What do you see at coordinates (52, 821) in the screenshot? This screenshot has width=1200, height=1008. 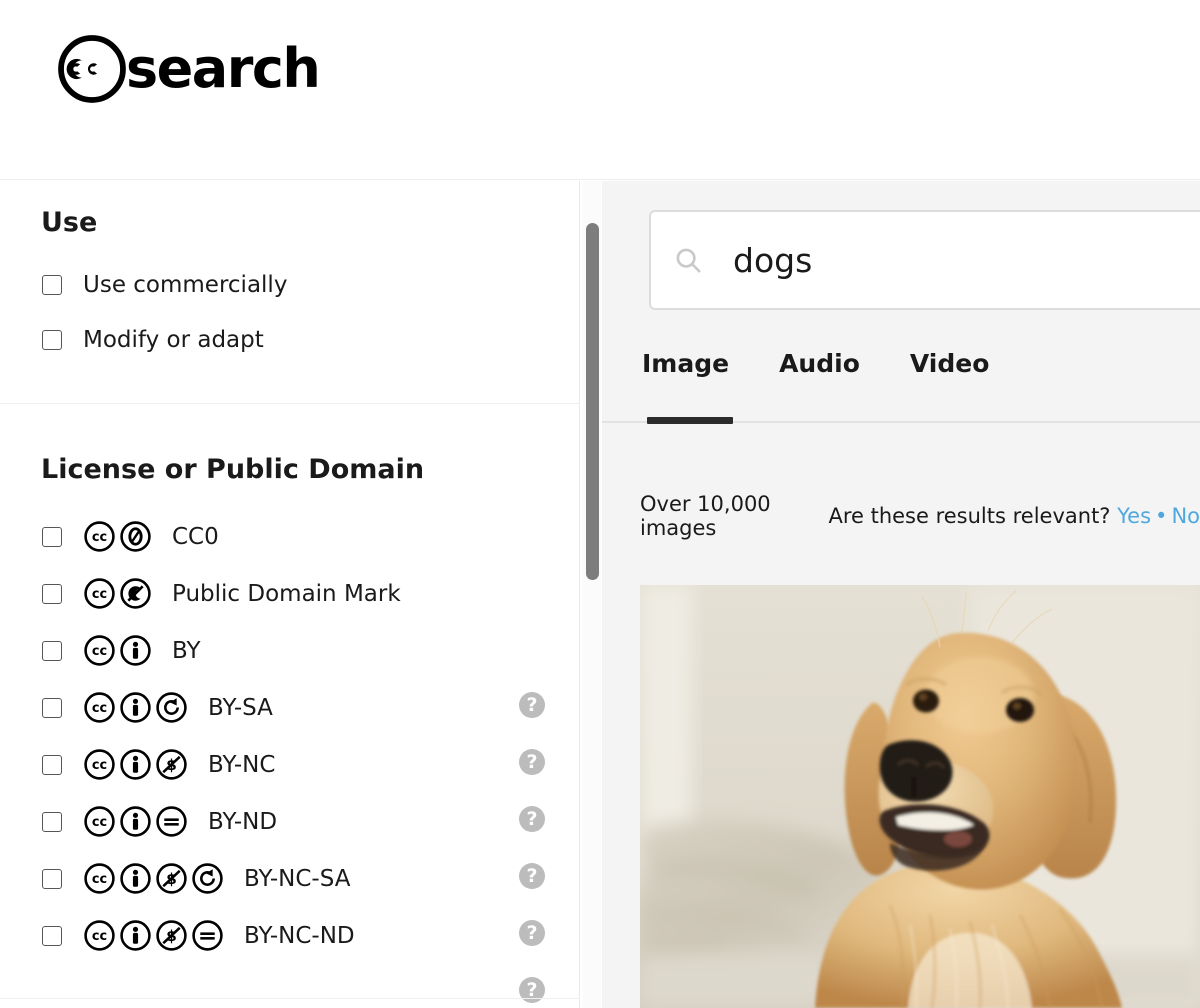 I see `checkbox-license-by-nd` at bounding box center [52, 821].